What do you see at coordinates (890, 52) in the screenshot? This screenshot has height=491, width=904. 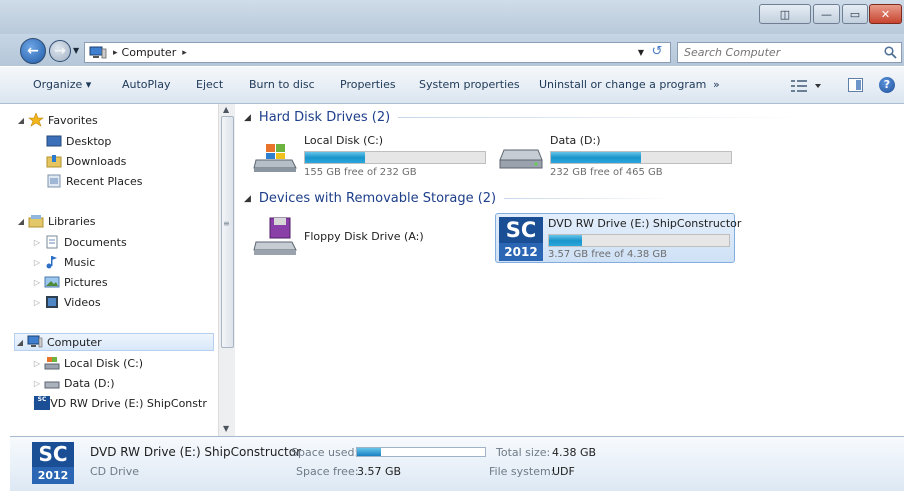 I see `search-icon` at bounding box center [890, 52].